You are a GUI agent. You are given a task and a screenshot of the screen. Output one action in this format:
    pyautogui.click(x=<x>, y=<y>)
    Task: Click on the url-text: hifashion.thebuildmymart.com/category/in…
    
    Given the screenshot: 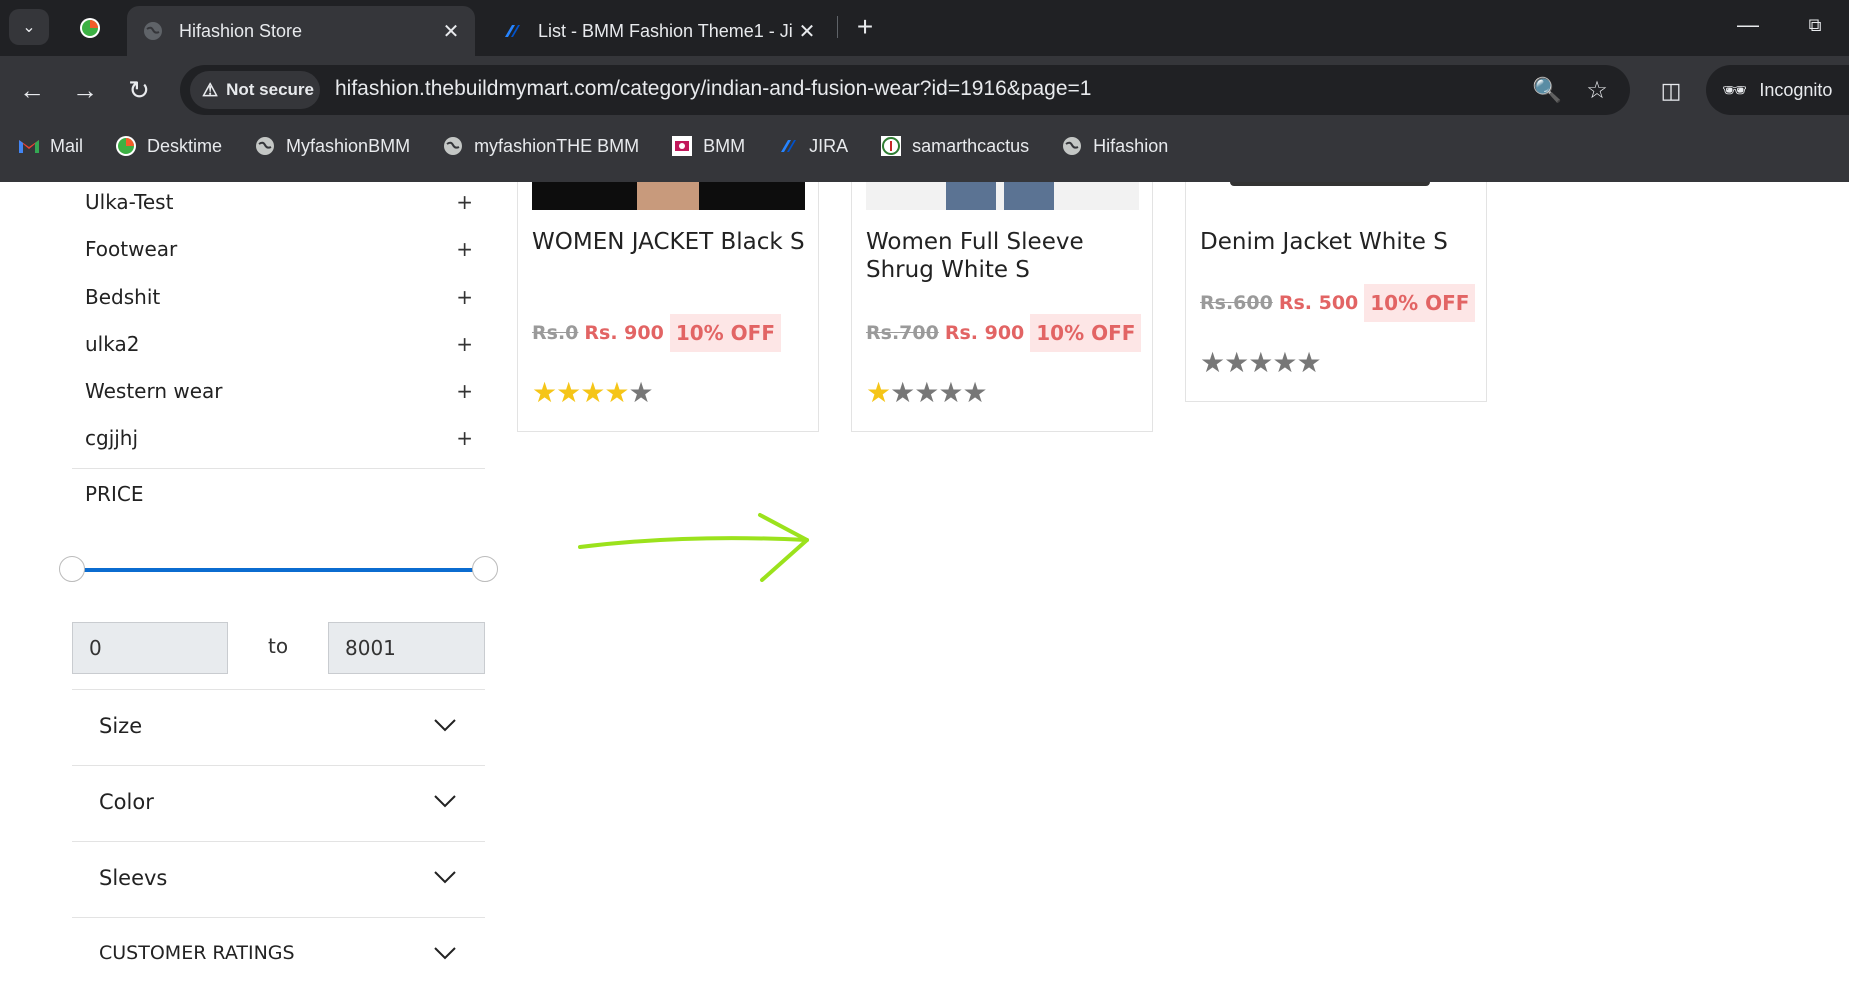 What is the action you would take?
    pyautogui.click(x=713, y=89)
    